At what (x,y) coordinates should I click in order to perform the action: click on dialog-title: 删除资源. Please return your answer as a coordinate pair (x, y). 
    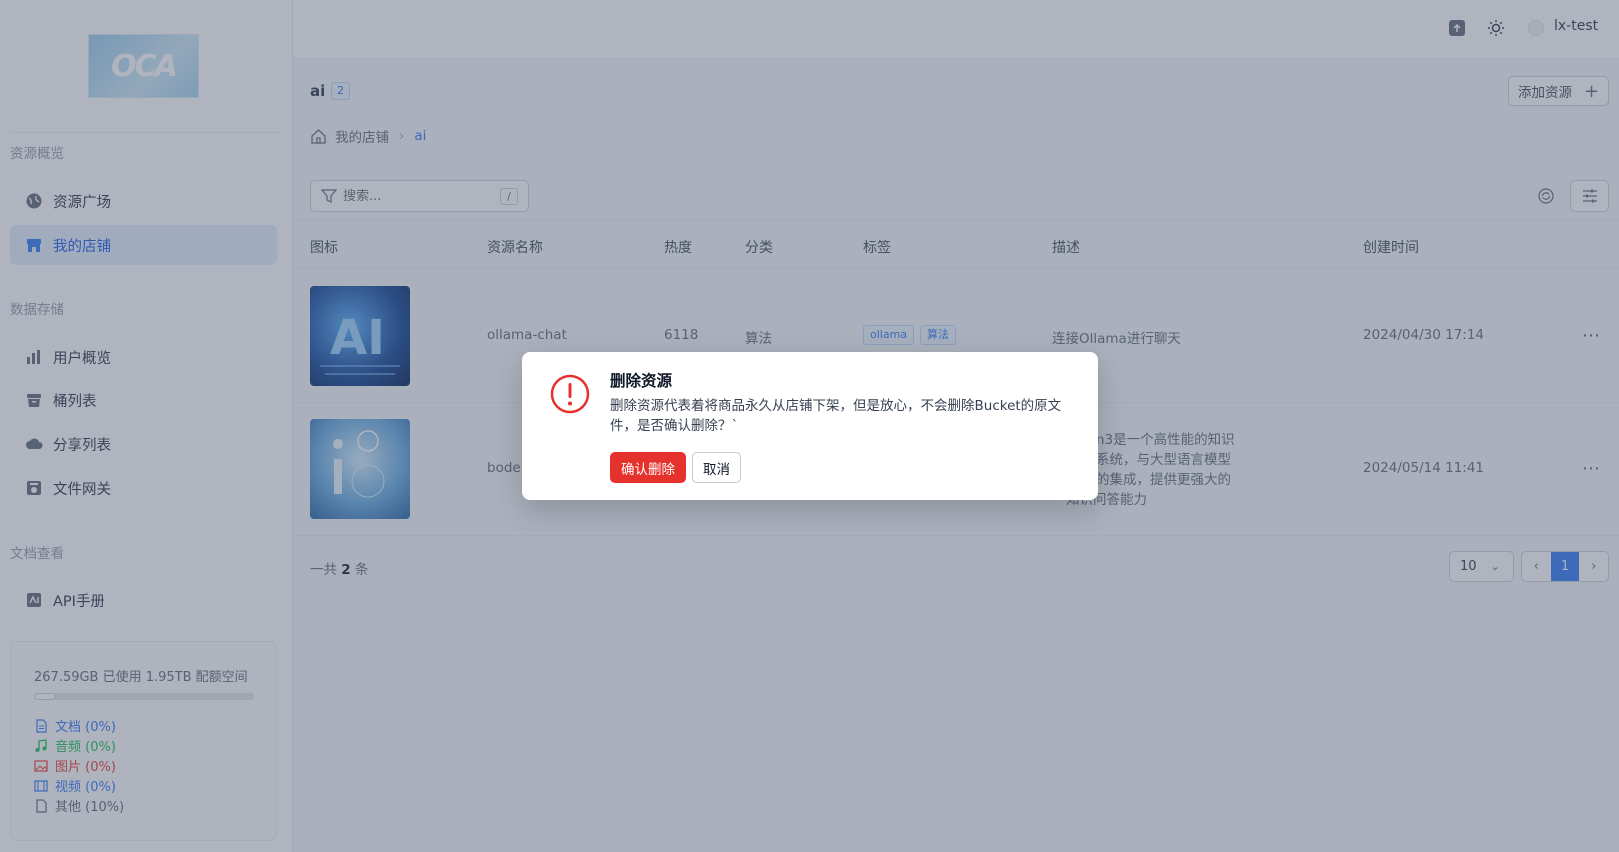
    Looking at the image, I should click on (641, 381).